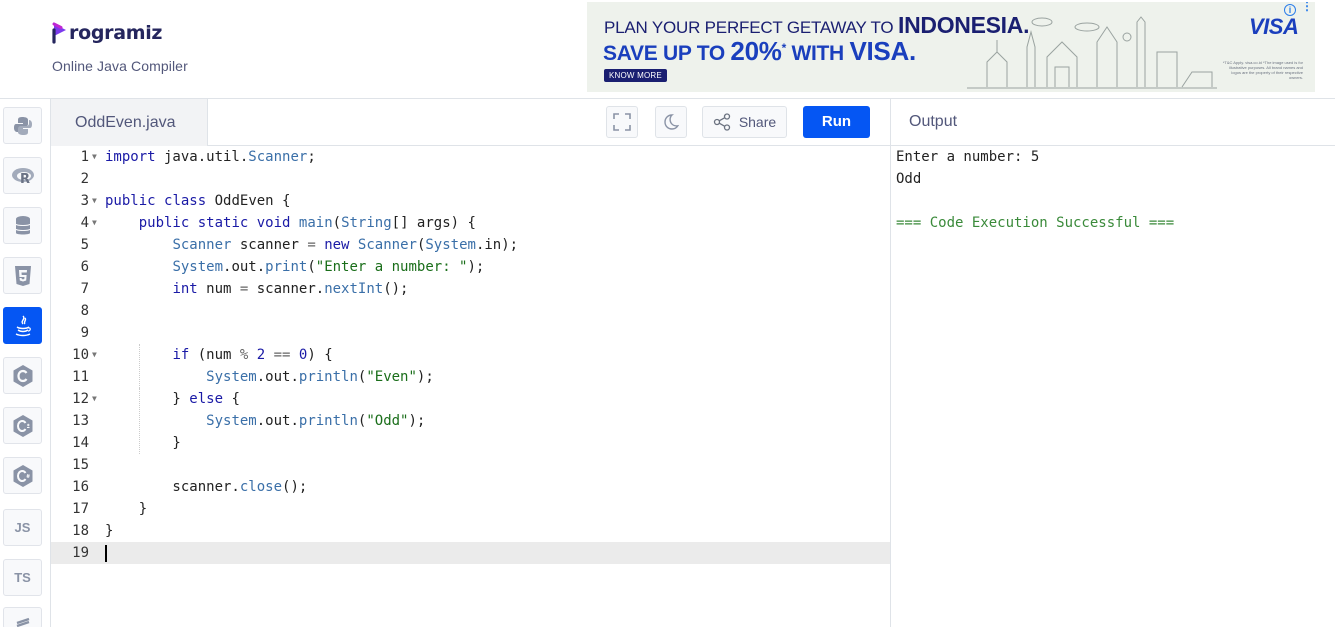 Image resolution: width=1335 pixels, height=627 pixels. What do you see at coordinates (470, 355) in the screenshot?
I see `code-line: 10 ▼ if (num % 2 == 0) {` at bounding box center [470, 355].